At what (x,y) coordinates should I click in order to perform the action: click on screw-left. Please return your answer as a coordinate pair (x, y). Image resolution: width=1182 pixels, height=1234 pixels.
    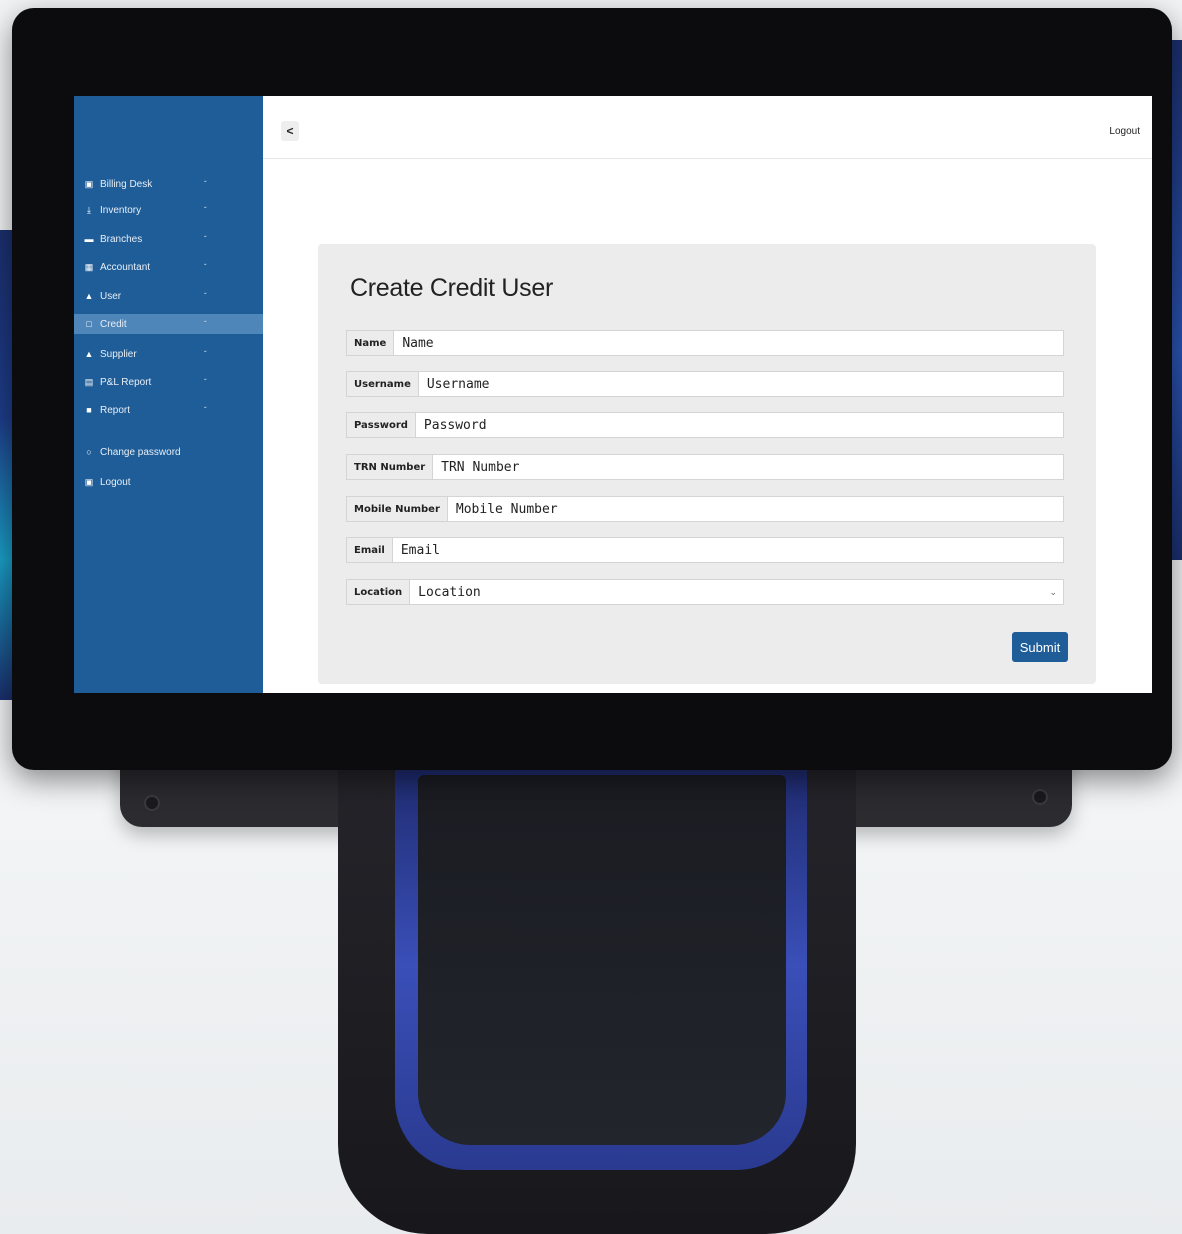
    Looking at the image, I should click on (152, 803).